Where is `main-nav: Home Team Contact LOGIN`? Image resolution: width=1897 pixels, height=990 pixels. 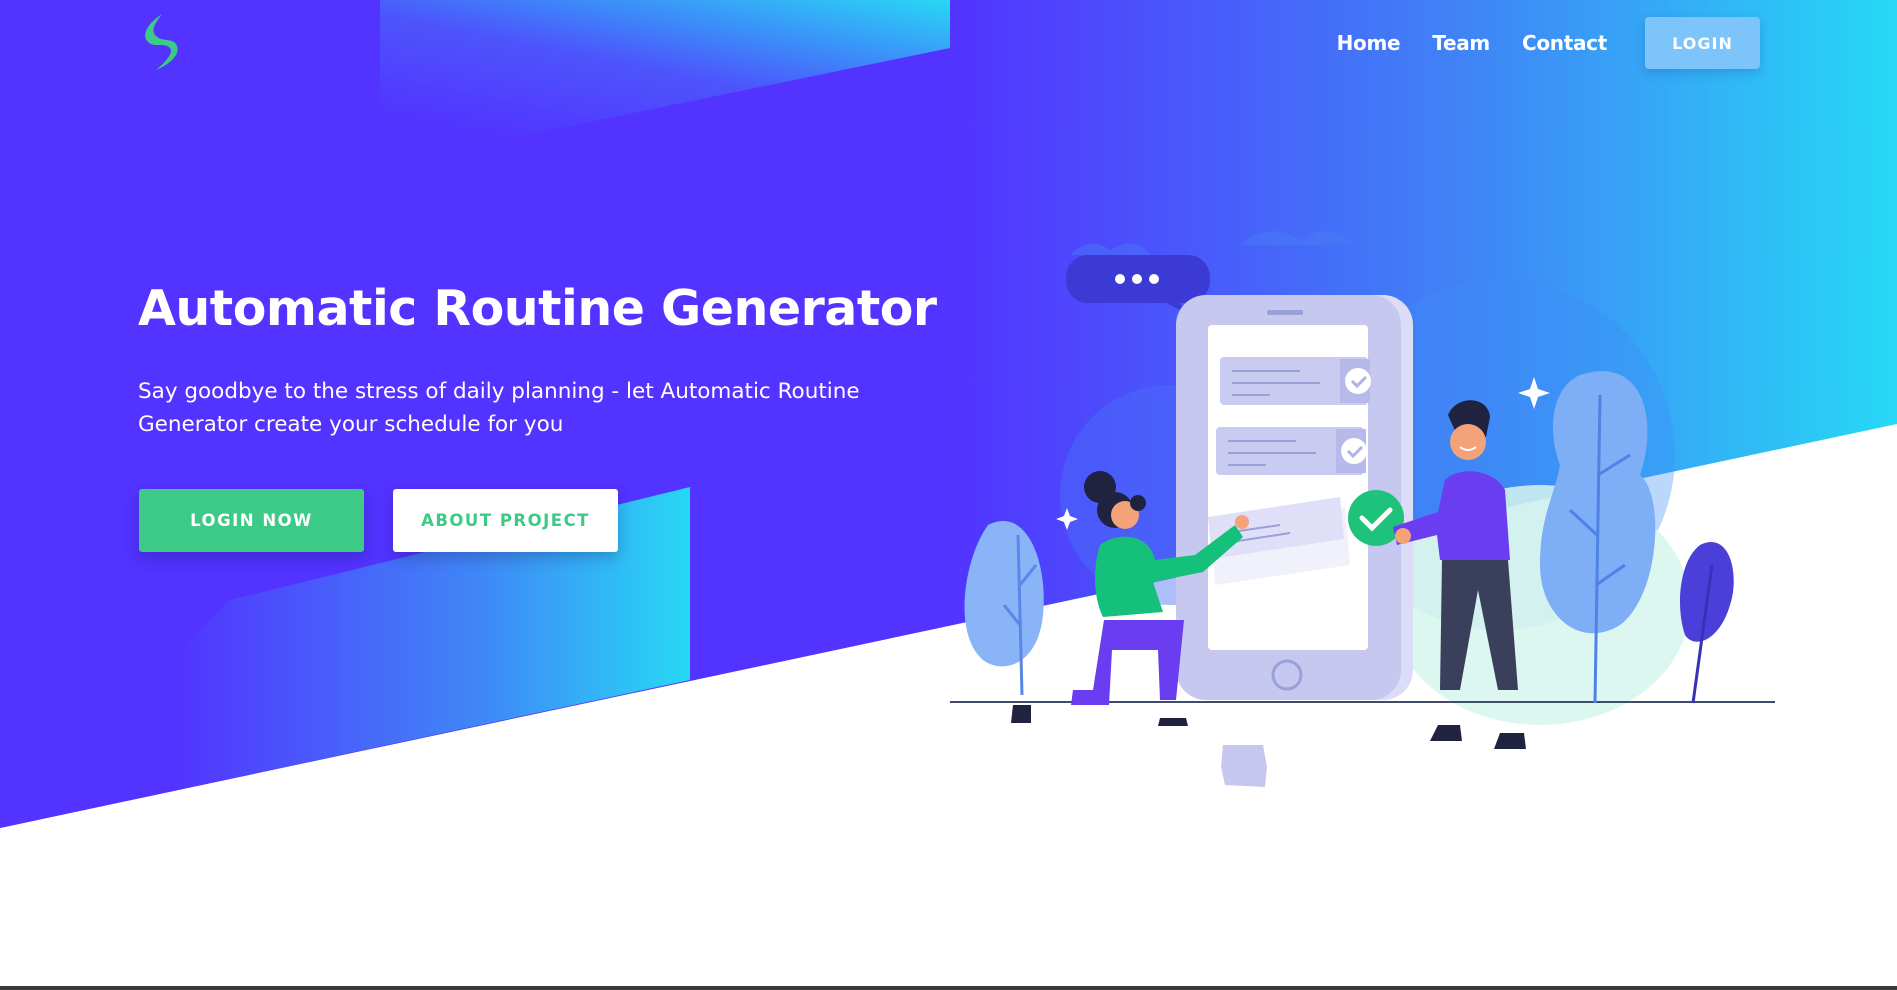 main-nav: Home Team Contact LOGIN is located at coordinates (1548, 43).